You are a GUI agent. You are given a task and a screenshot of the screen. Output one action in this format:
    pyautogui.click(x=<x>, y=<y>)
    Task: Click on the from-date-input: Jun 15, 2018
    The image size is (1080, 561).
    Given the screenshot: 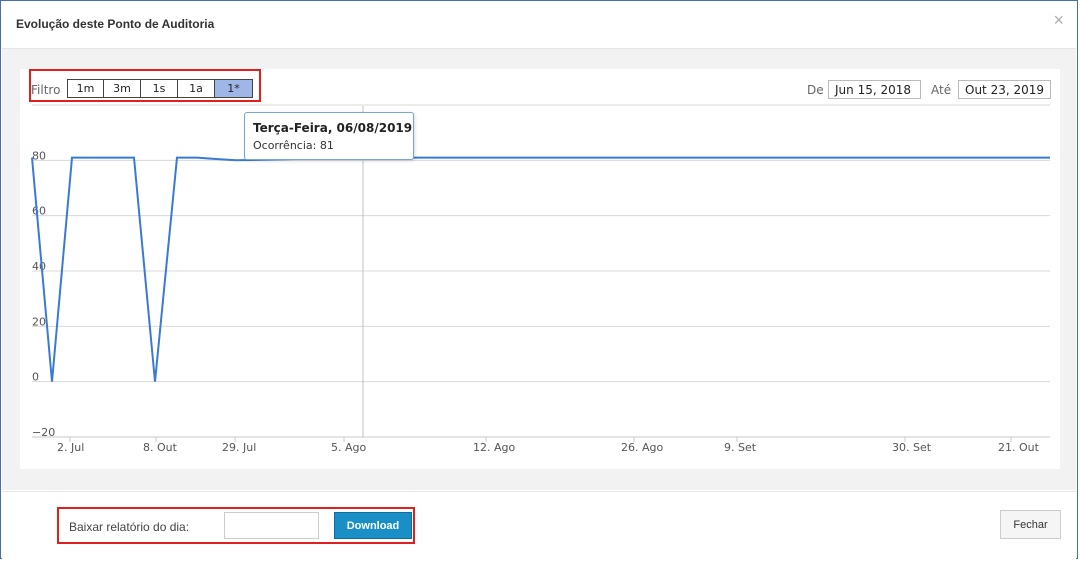 What is the action you would take?
    pyautogui.click(x=874, y=89)
    